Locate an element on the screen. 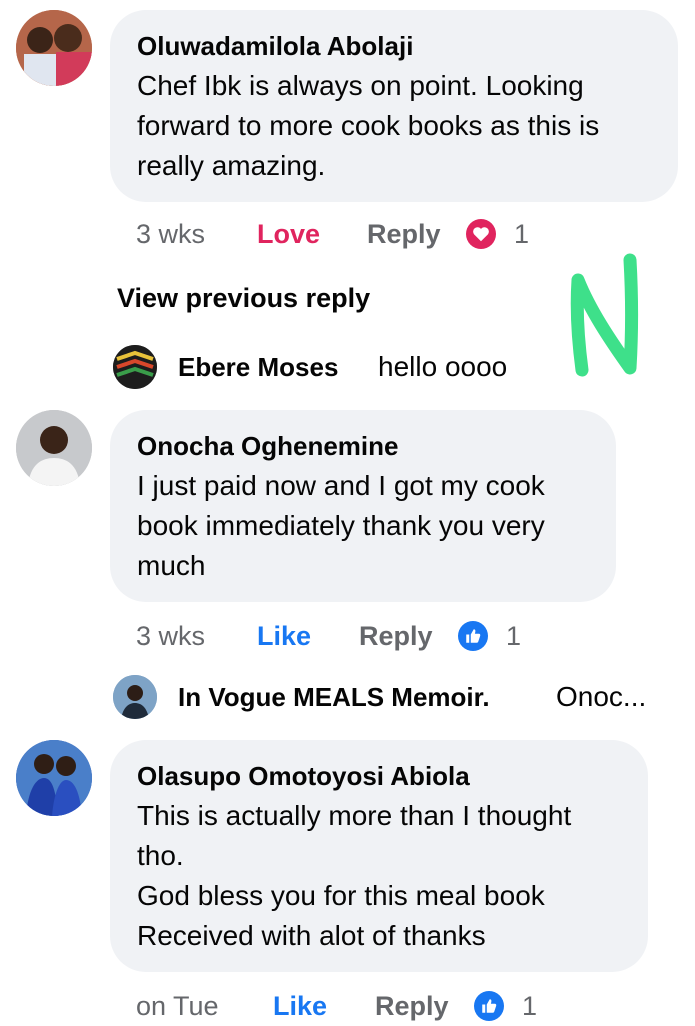 This screenshot has width=695, height=1026. heart-icon is located at coordinates (481, 234).